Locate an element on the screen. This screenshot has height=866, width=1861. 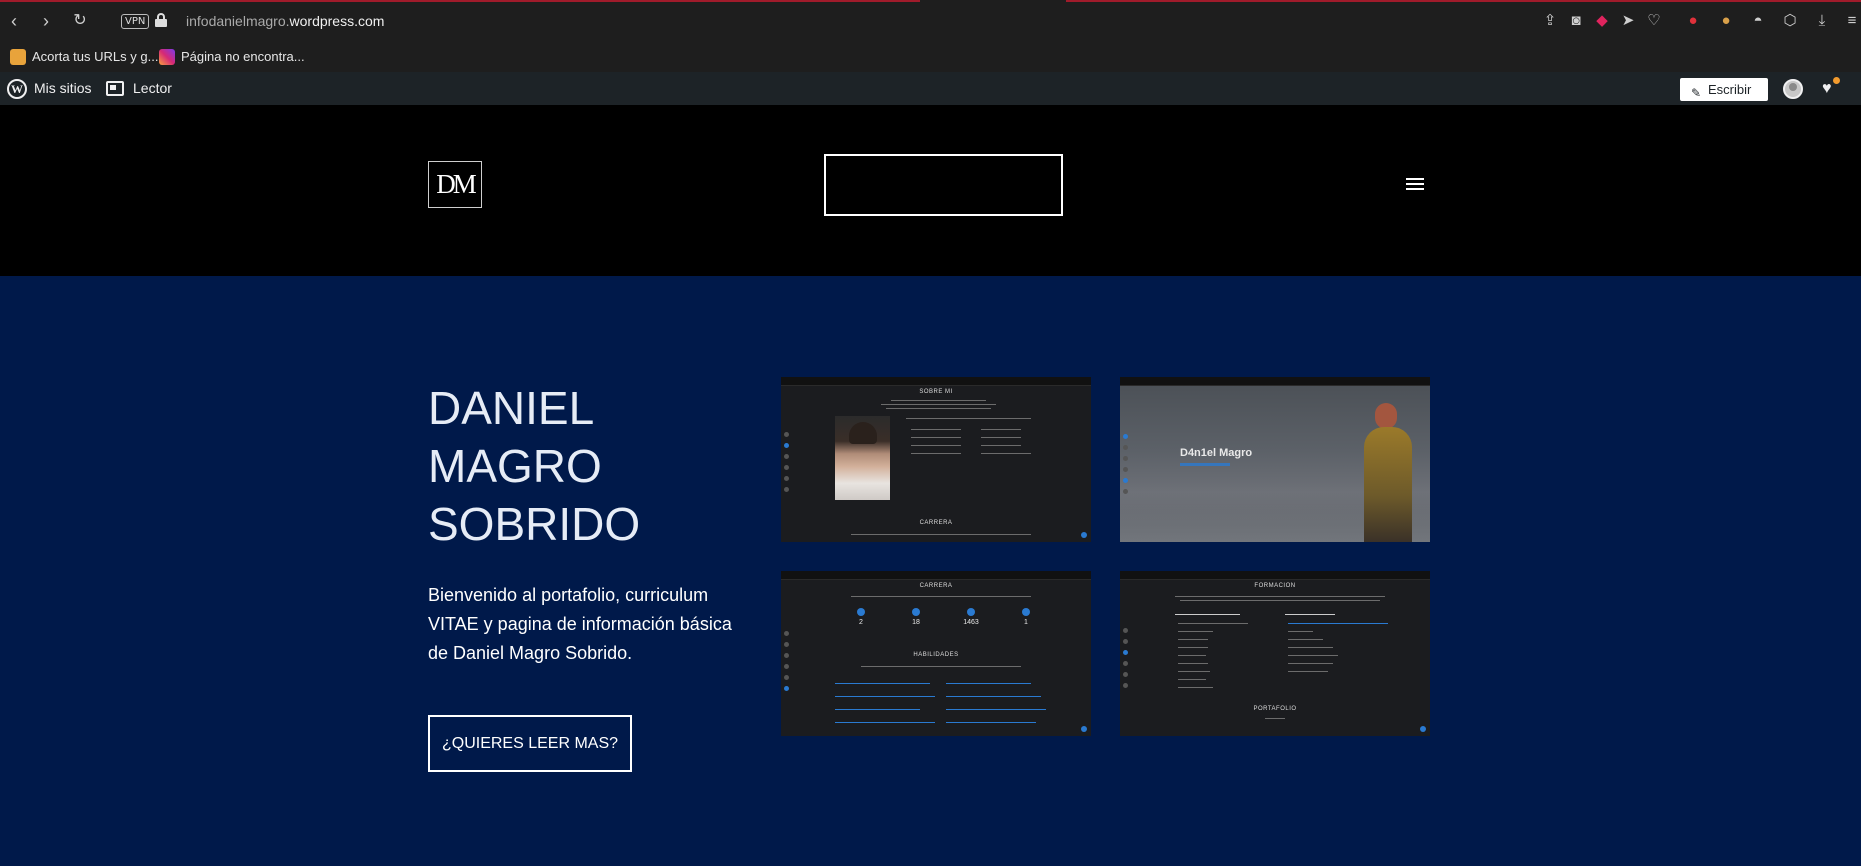
screenshot-thumbnail-about: SOBRE MI CARRERA is located at coordinates (936, 459).